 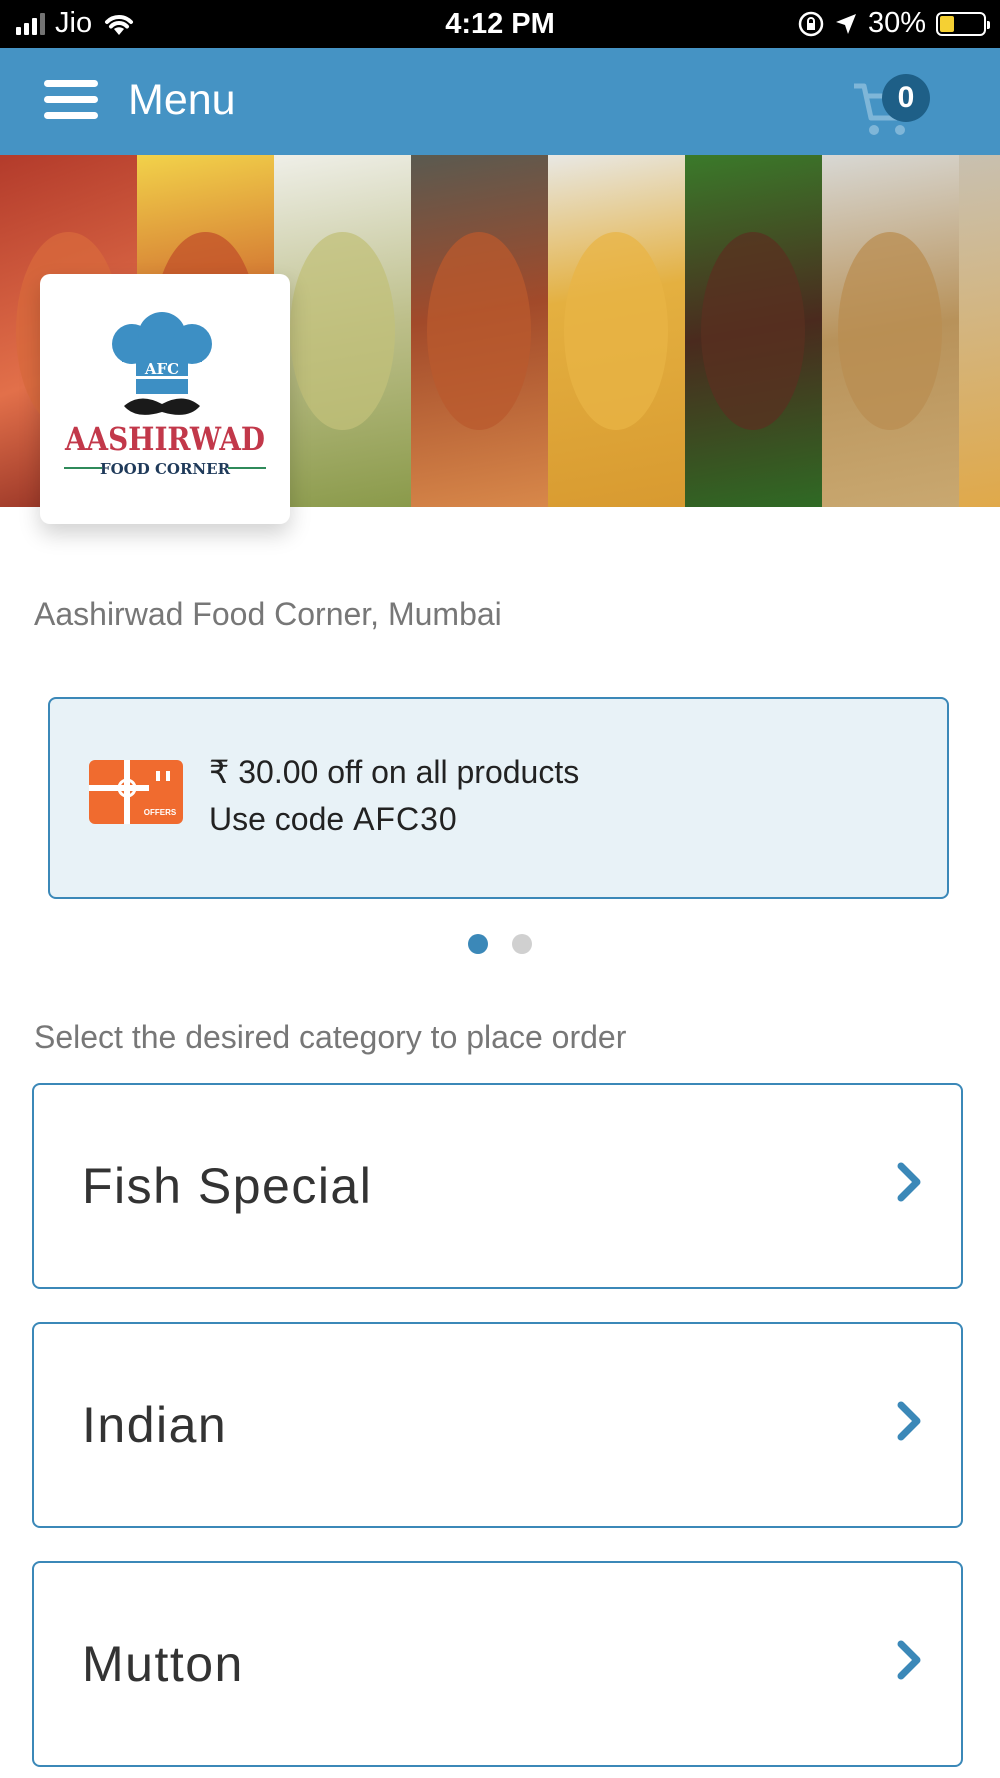 I want to click on category-indian: Indian, so click(x=497, y=1425).